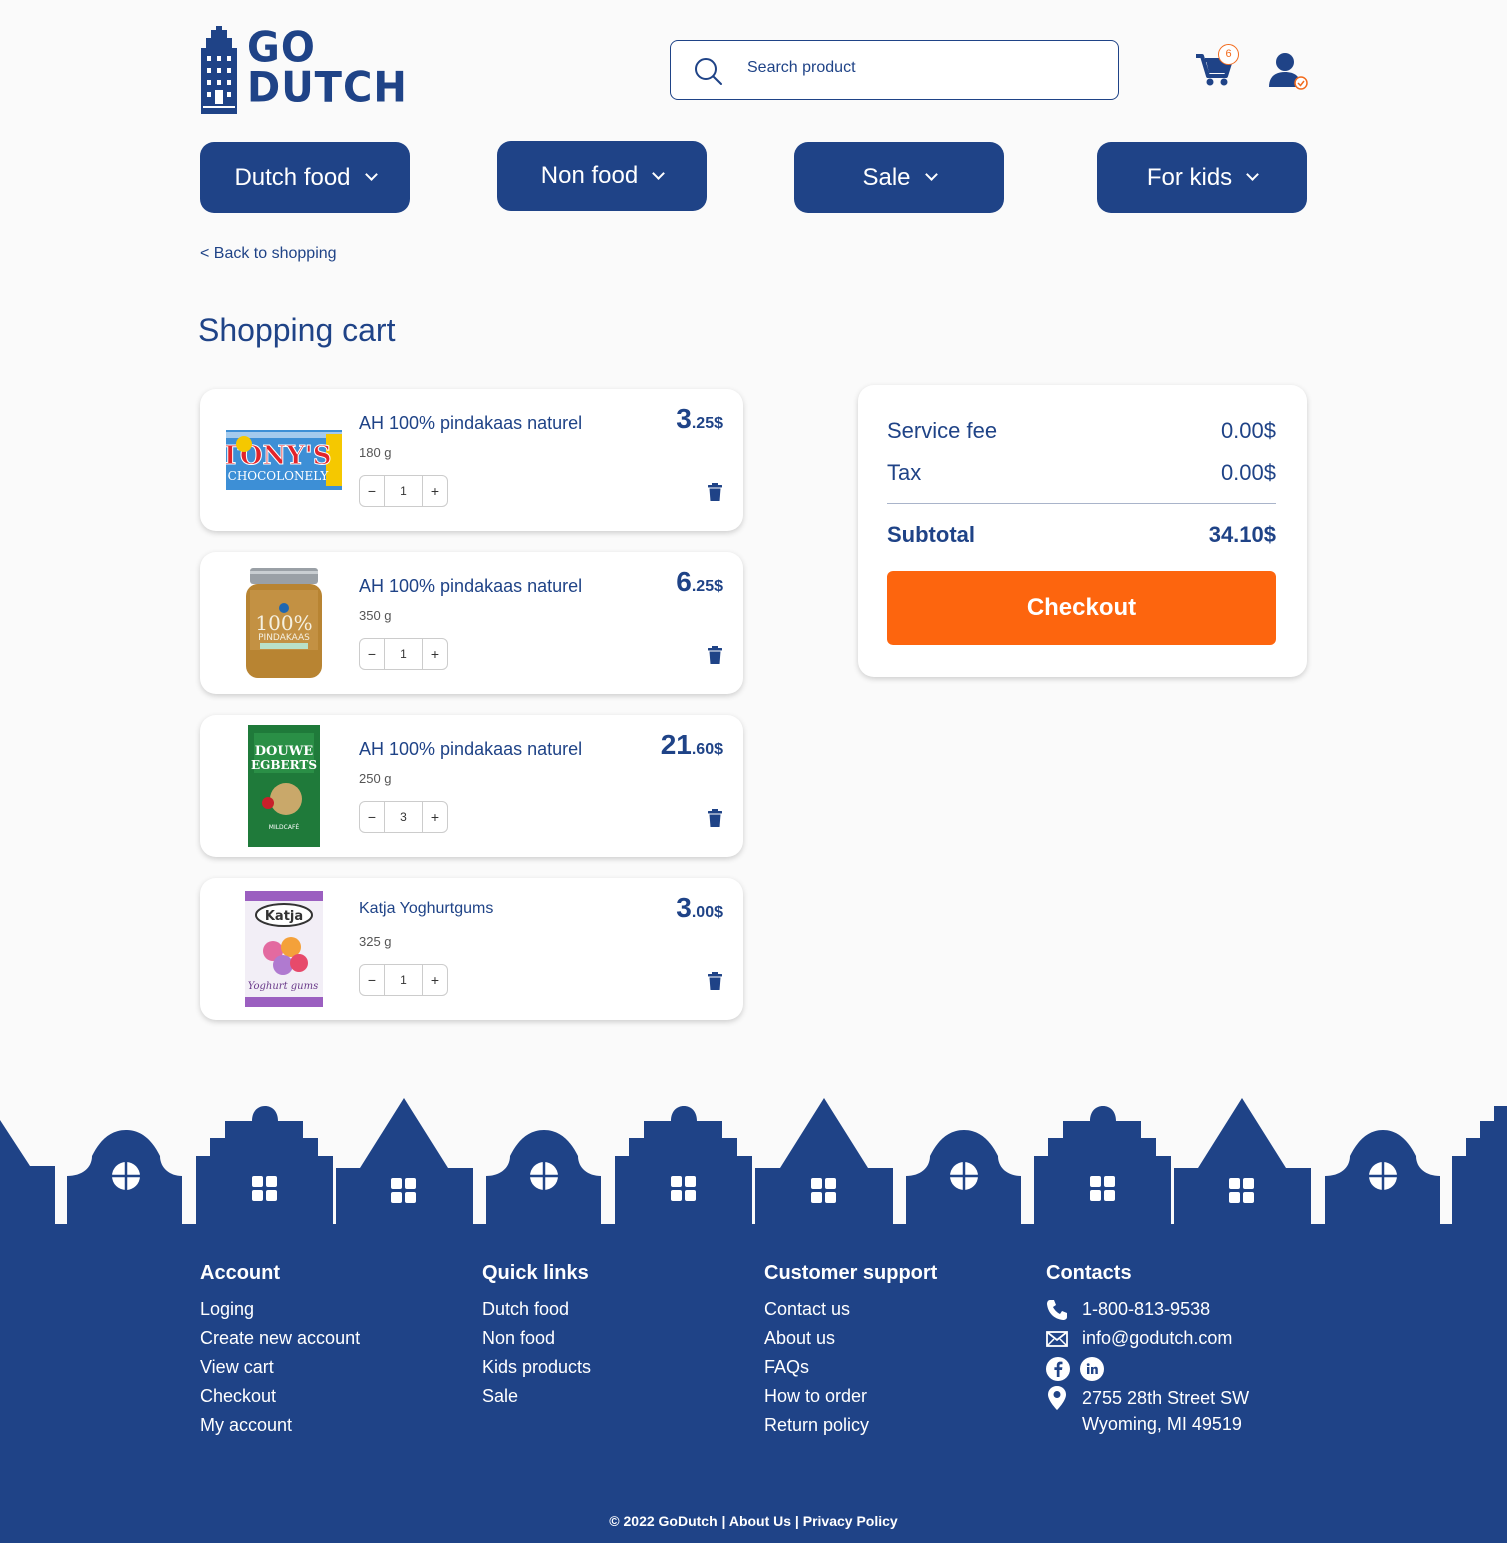 This screenshot has height=1543, width=1507. What do you see at coordinates (284, 827) in the screenshot?
I see `svg-text: MILDCAFÉ` at bounding box center [284, 827].